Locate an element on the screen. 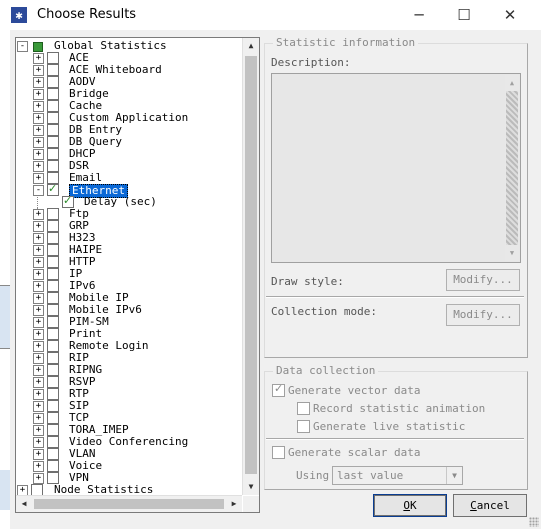 The width and height of the screenshot is (541, 529). tree-child-item: Delay (sec) is located at coordinates (129, 201).